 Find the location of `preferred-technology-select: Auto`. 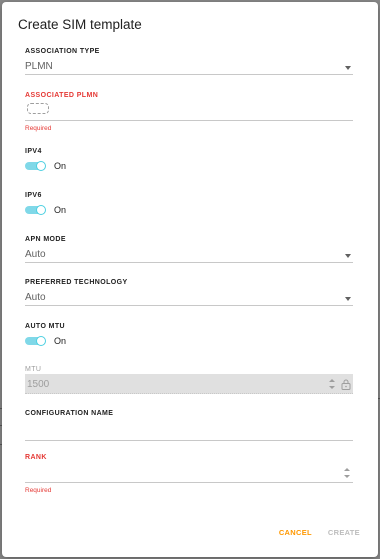

preferred-technology-select: Auto is located at coordinates (189, 296).